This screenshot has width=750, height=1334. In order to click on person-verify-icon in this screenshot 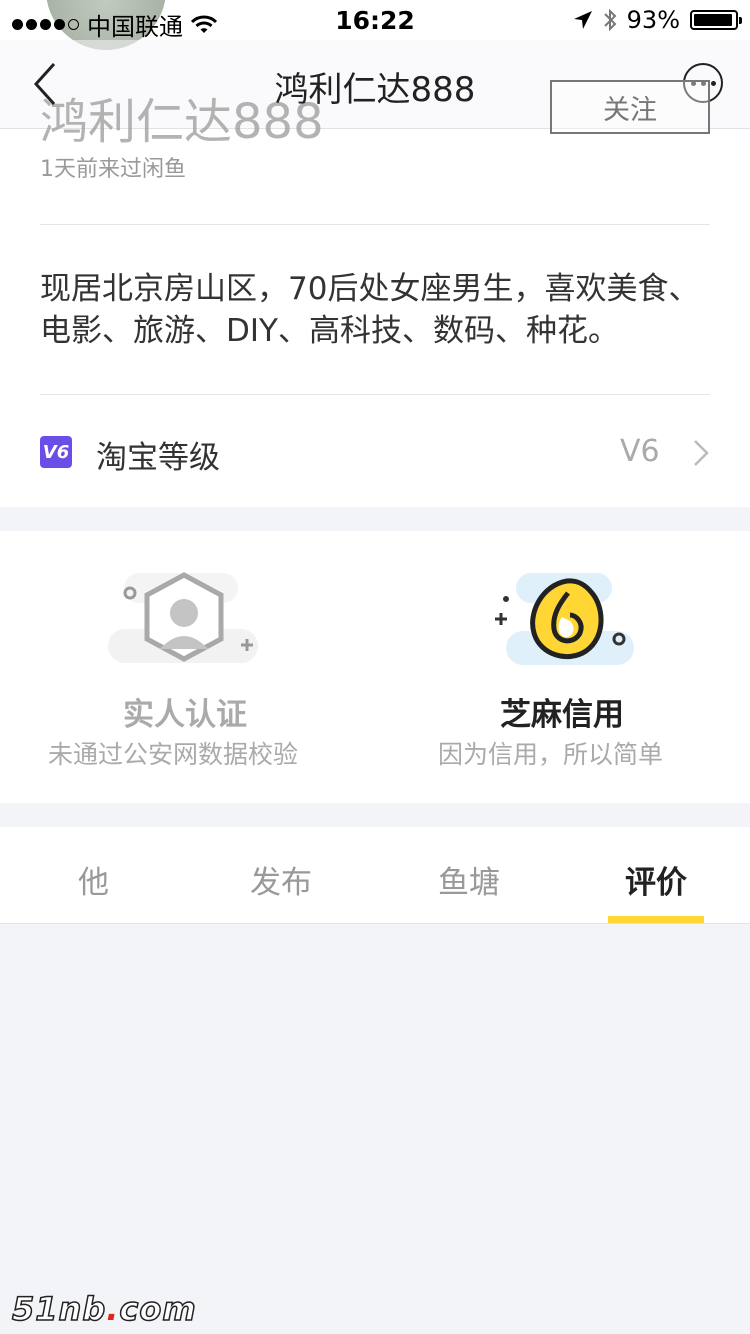, I will do `click(184, 619)`.